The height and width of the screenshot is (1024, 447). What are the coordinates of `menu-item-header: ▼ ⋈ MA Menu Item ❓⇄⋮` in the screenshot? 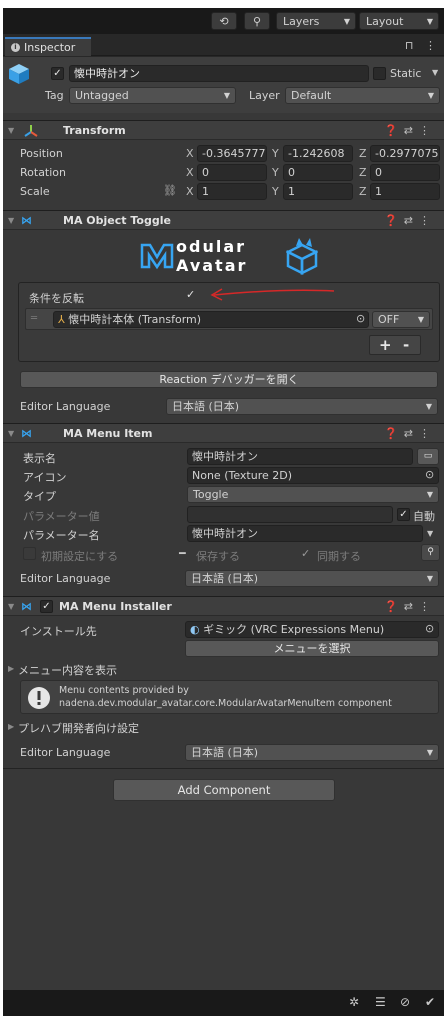 It's located at (223, 433).